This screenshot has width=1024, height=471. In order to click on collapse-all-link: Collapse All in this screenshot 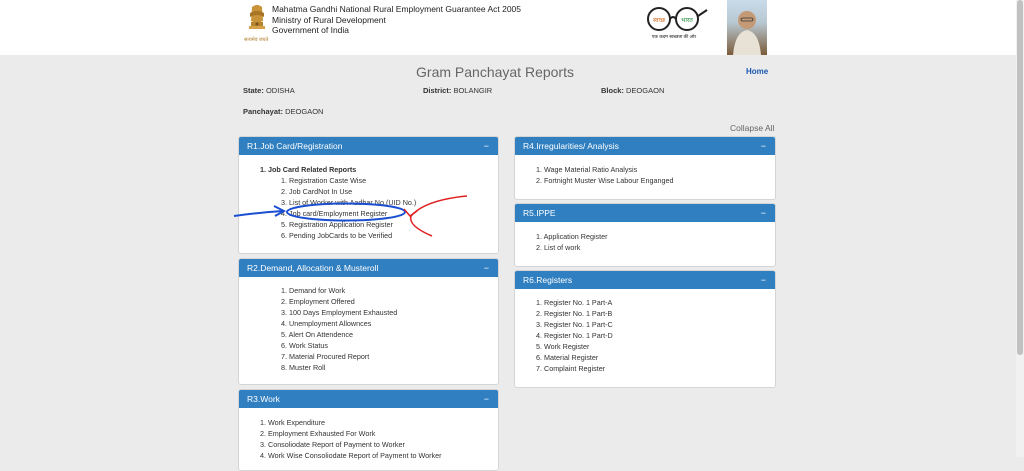, I will do `click(752, 128)`.